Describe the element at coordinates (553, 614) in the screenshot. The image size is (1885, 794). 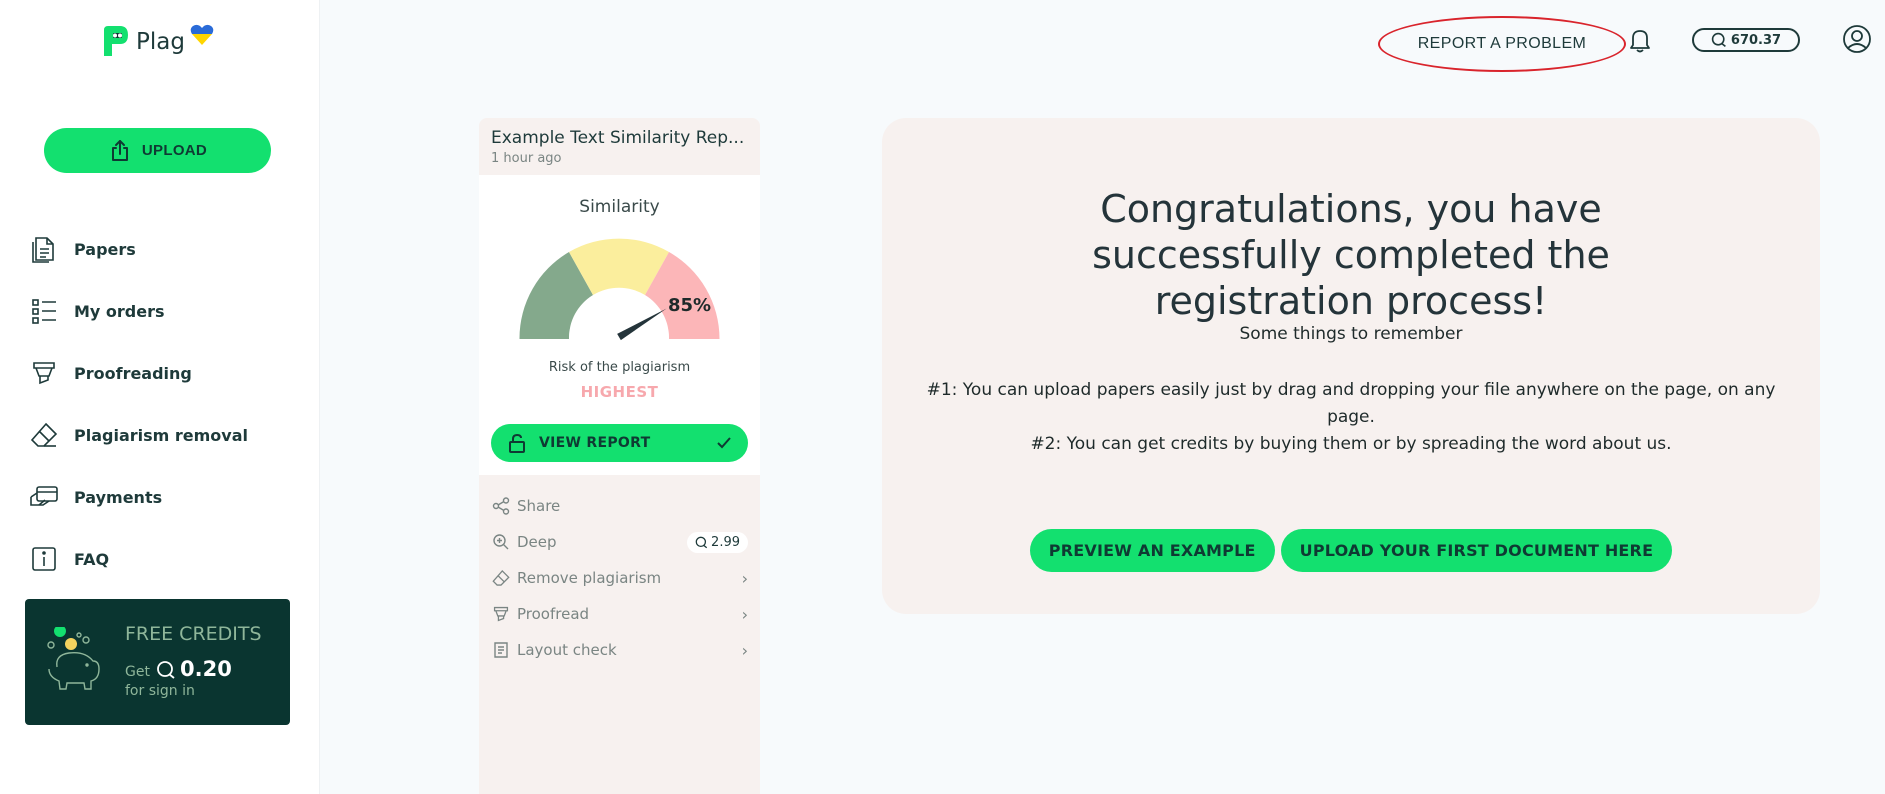
I see `action-label: Proofread` at that location.